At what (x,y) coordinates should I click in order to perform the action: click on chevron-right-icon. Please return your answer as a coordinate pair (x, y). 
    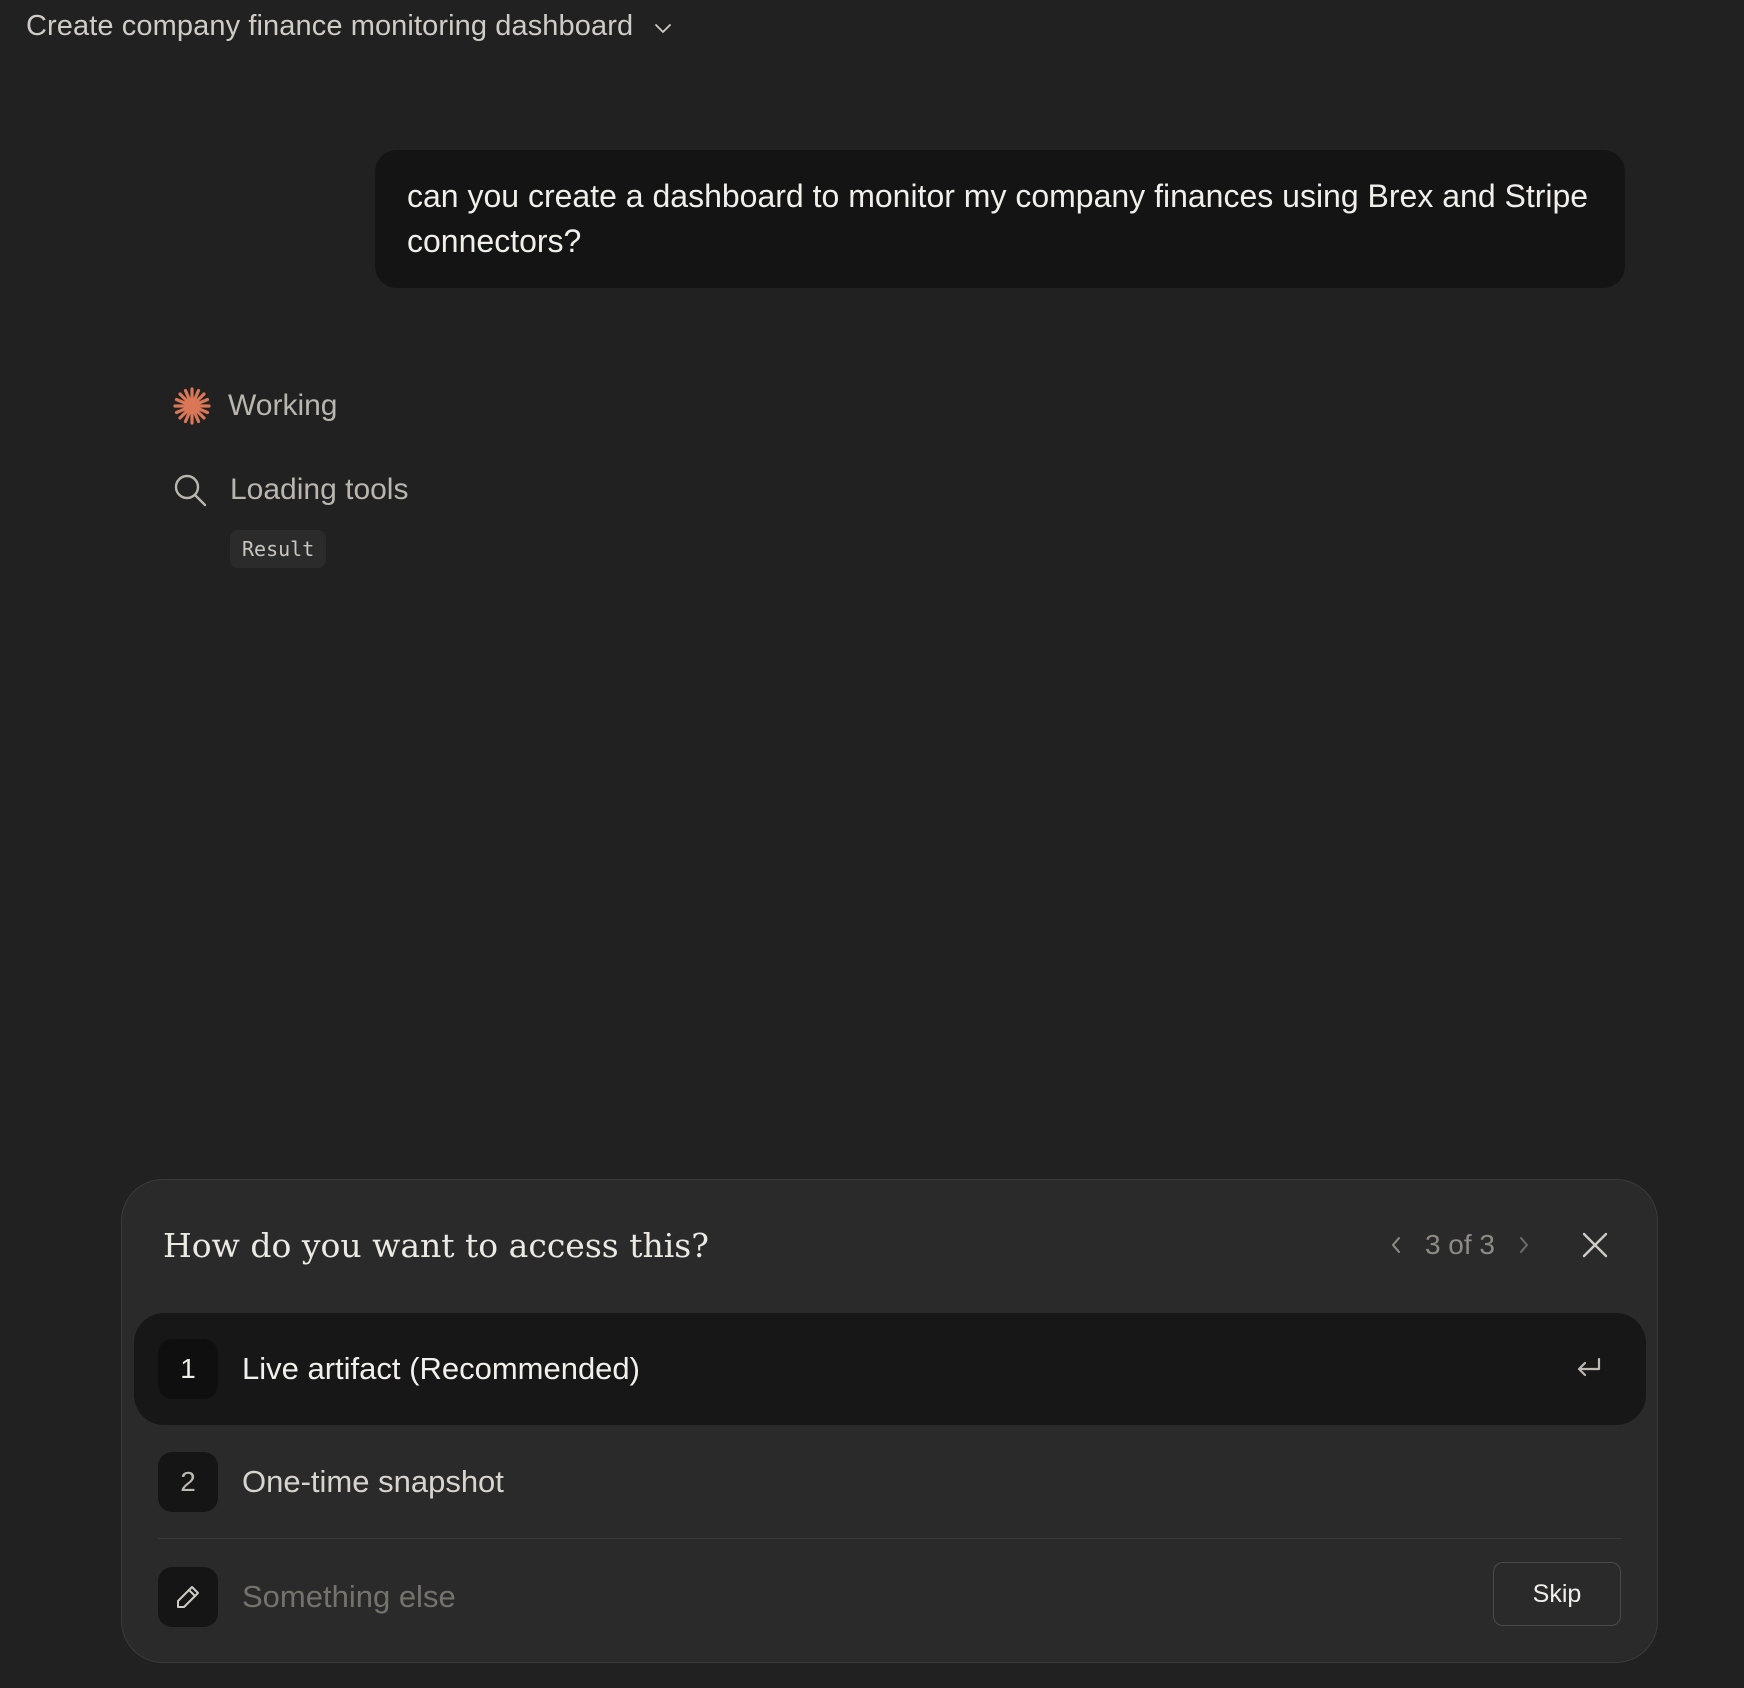
    Looking at the image, I should click on (1524, 1245).